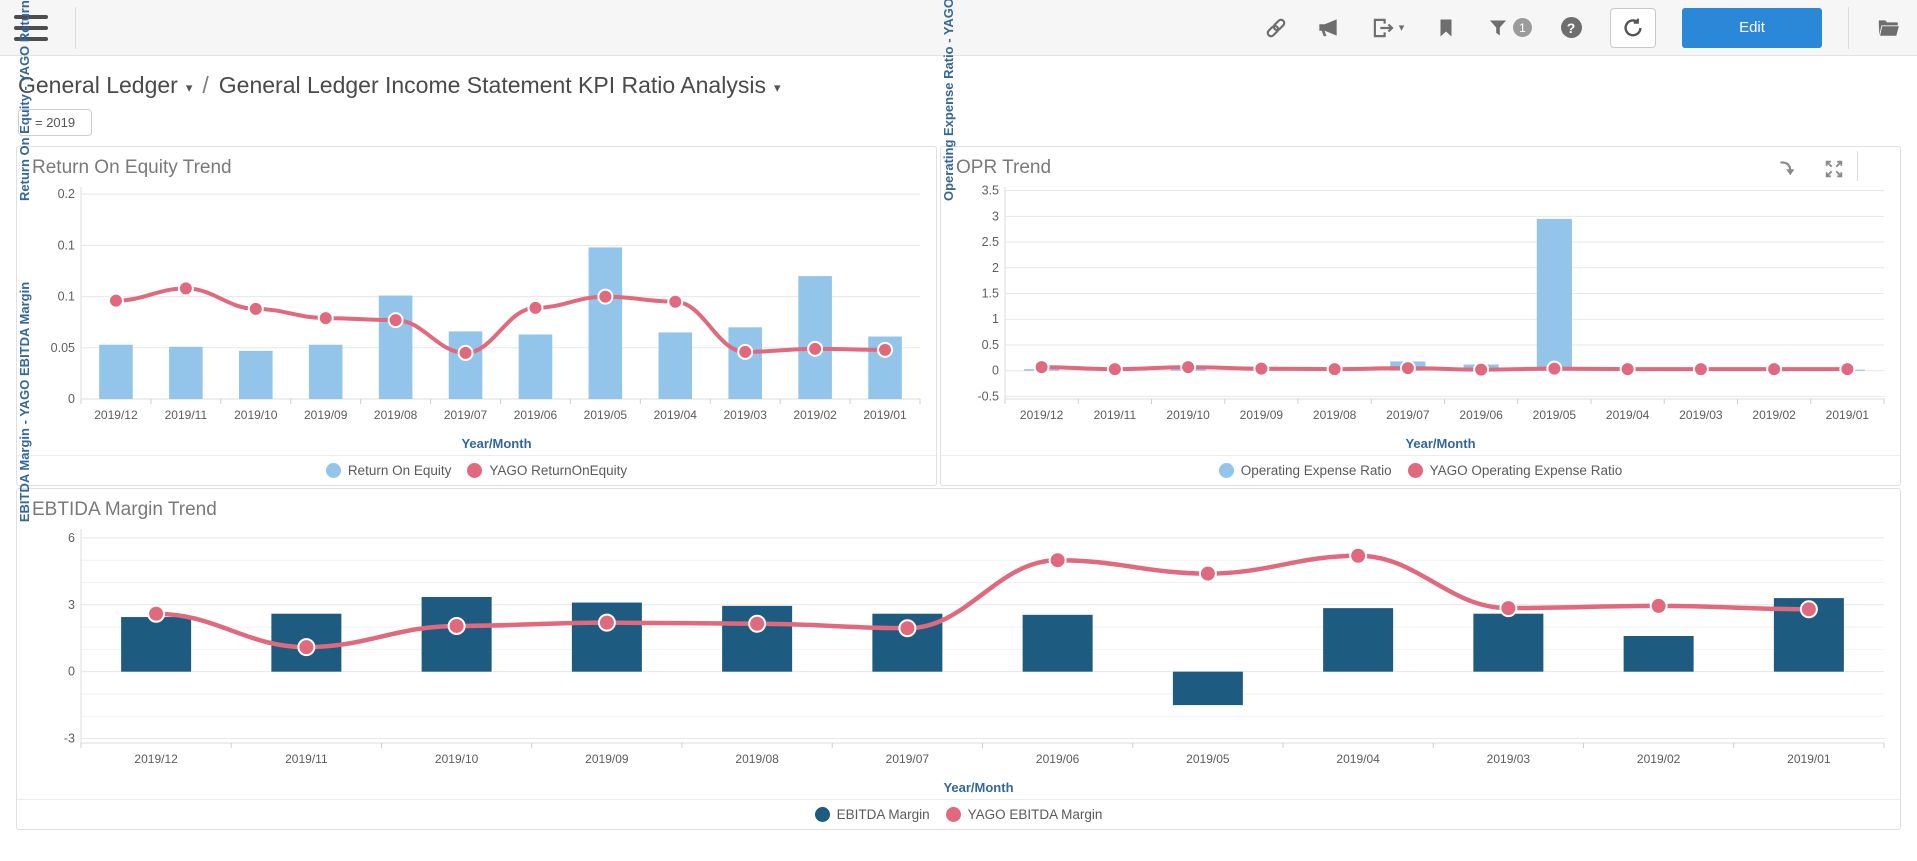 This screenshot has width=1917, height=861. Describe the element at coordinates (1498, 28) in the screenshot. I see `filter-funnel-icon` at that location.